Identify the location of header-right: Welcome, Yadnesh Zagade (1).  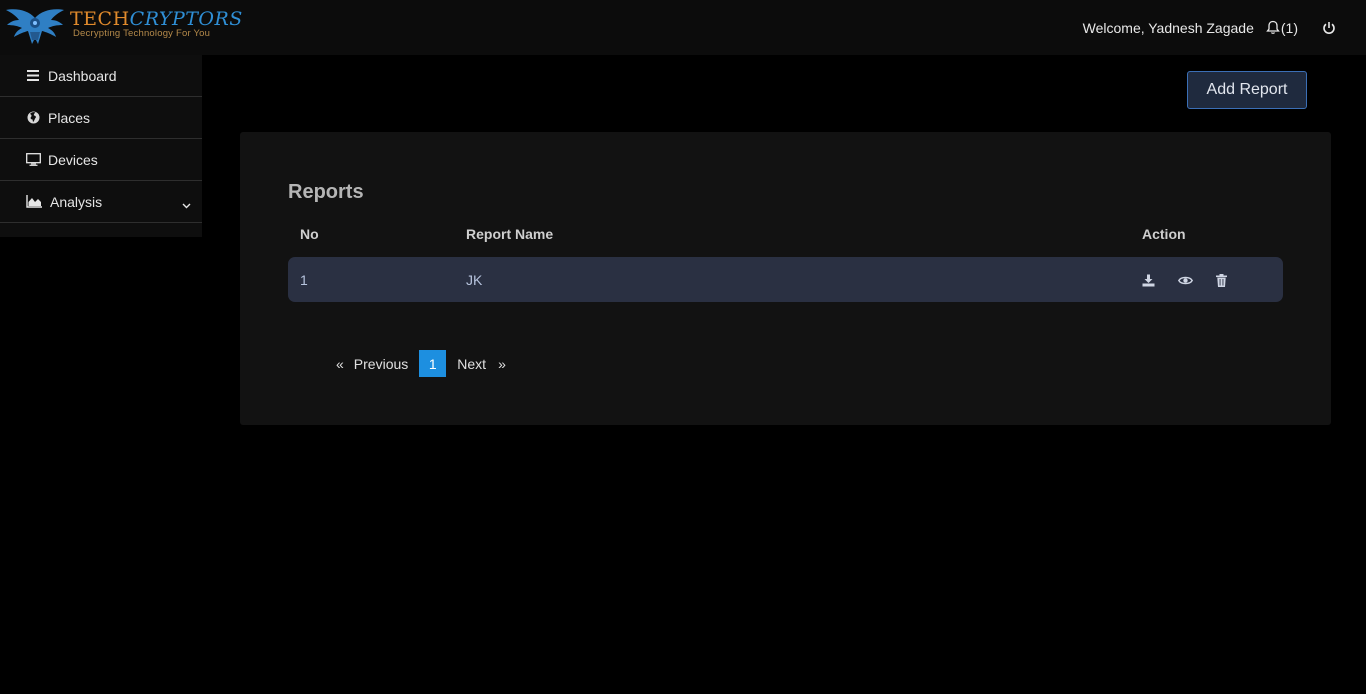
(1209, 27).